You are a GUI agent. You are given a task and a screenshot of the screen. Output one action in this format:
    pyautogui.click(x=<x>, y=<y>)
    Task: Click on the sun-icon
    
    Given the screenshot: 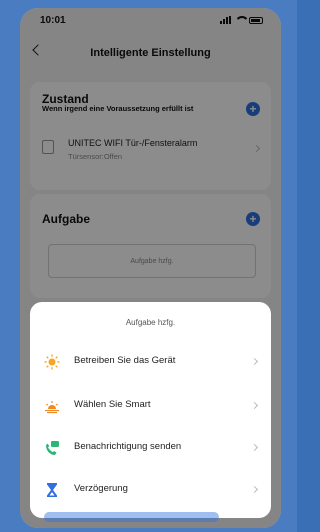 What is the action you would take?
    pyautogui.click(x=52, y=362)
    